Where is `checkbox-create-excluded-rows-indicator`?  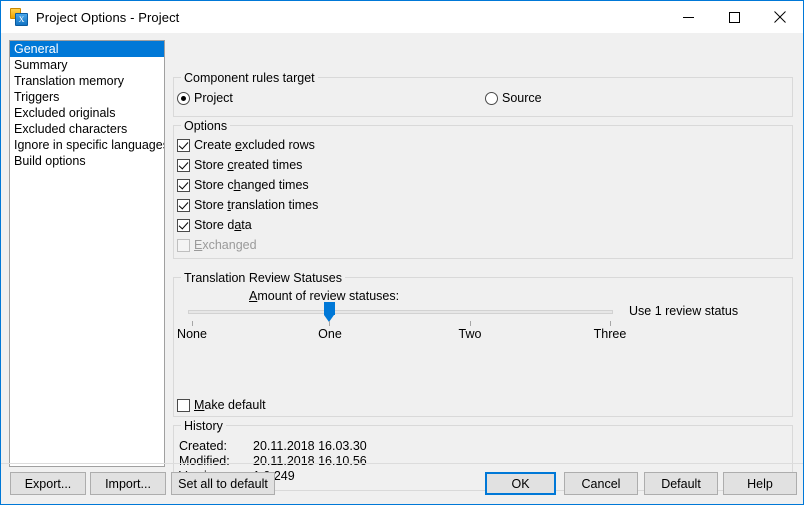
checkbox-create-excluded-rows-indicator is located at coordinates (183, 145).